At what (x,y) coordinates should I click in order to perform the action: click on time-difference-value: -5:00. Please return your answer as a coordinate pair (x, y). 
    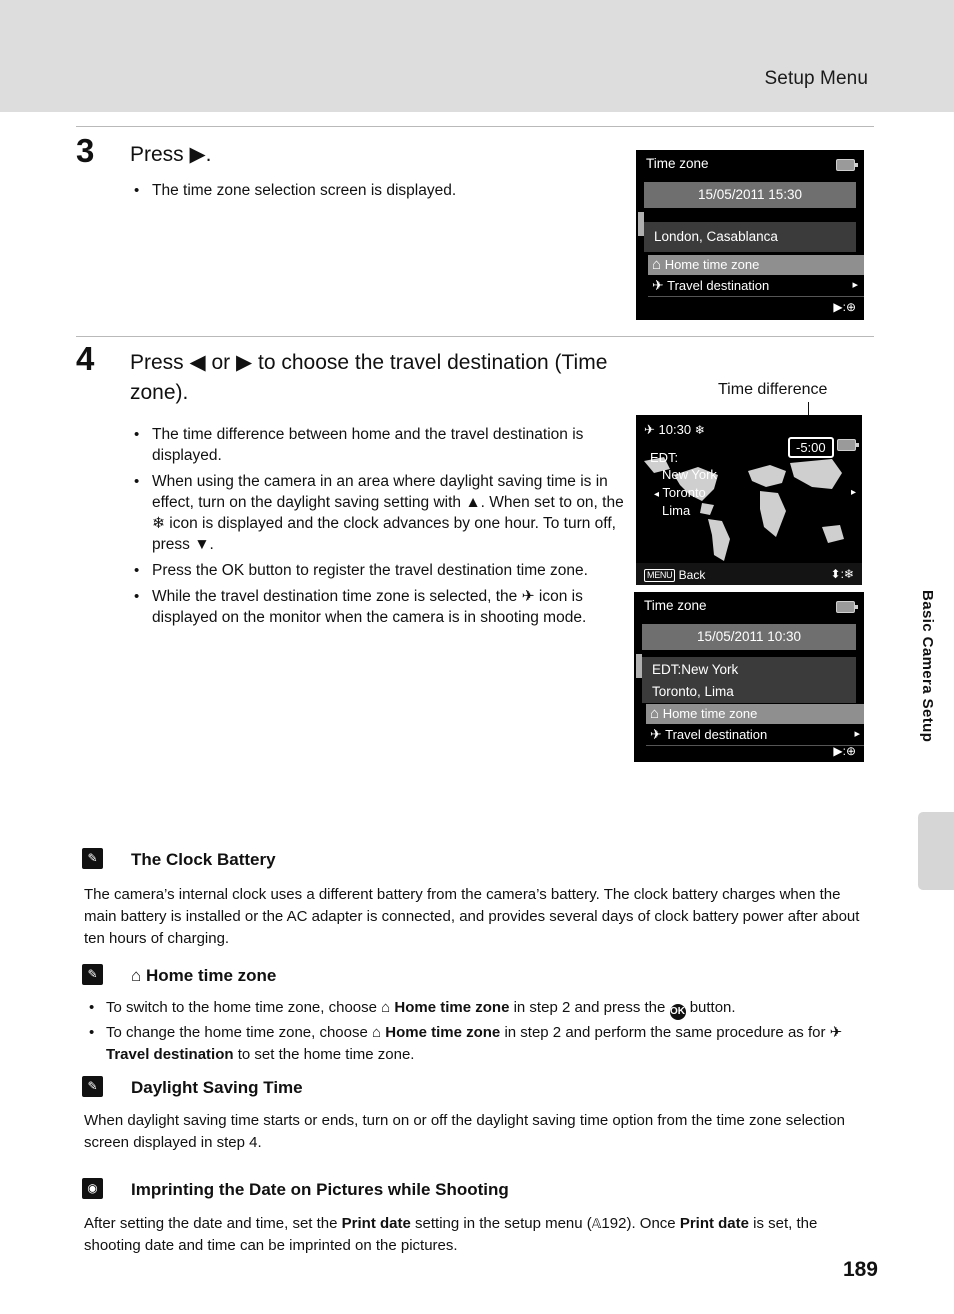
    Looking at the image, I should click on (811, 447).